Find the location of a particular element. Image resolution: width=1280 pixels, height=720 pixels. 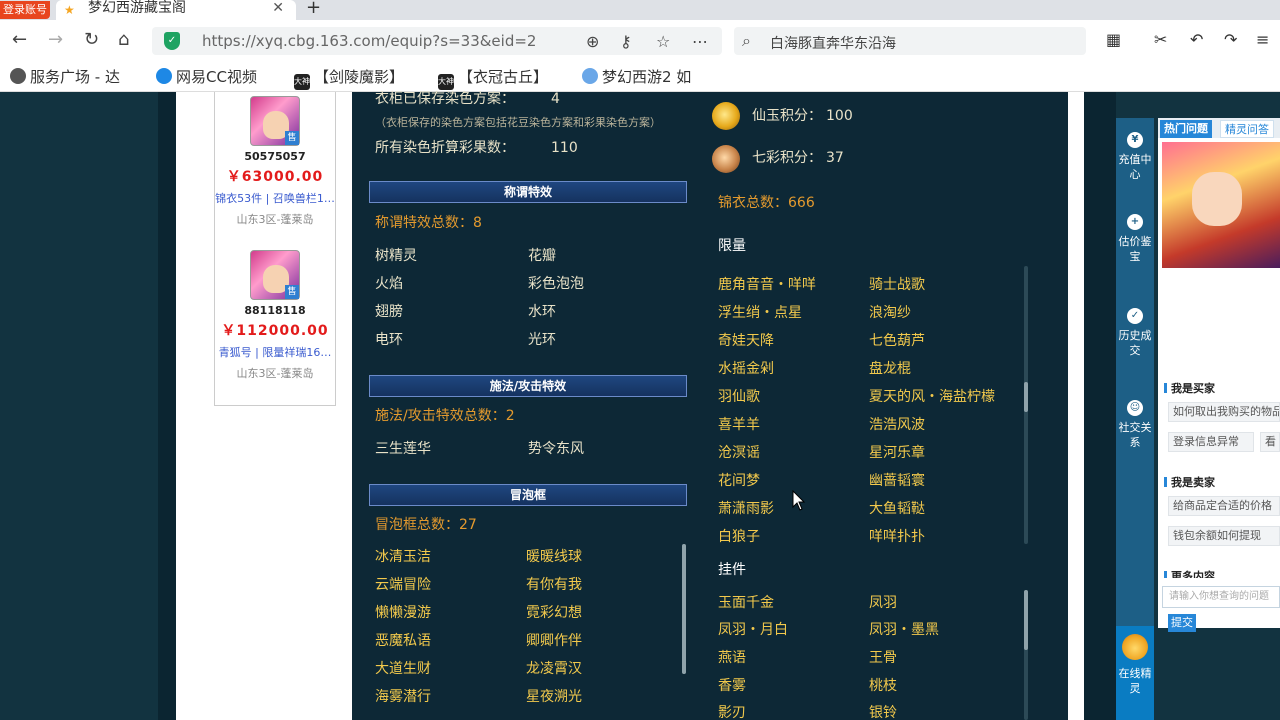

bookmark-xyq2: 梦幻西游2 如 is located at coordinates (636, 77).